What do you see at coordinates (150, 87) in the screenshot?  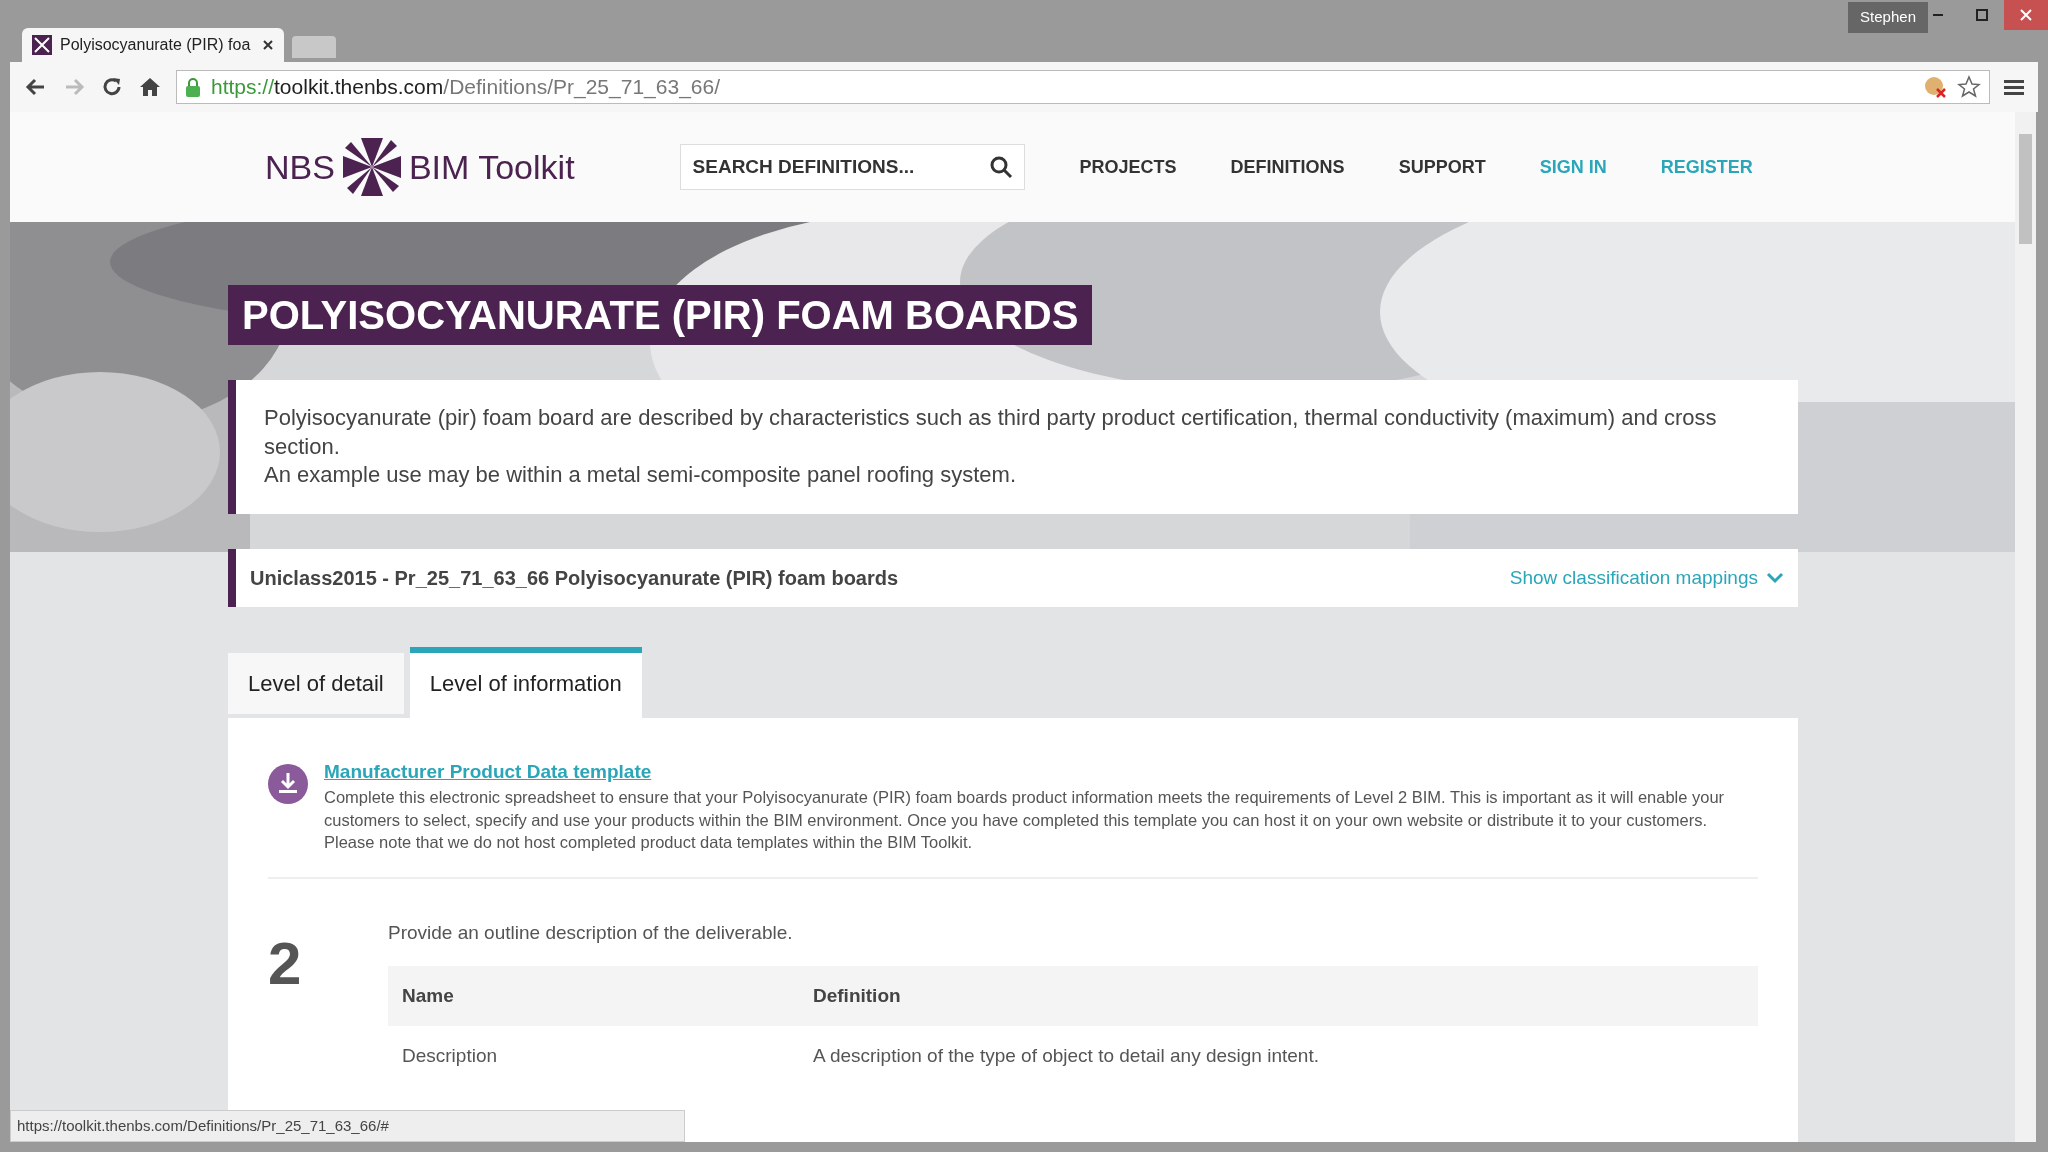 I see `home-icon` at bounding box center [150, 87].